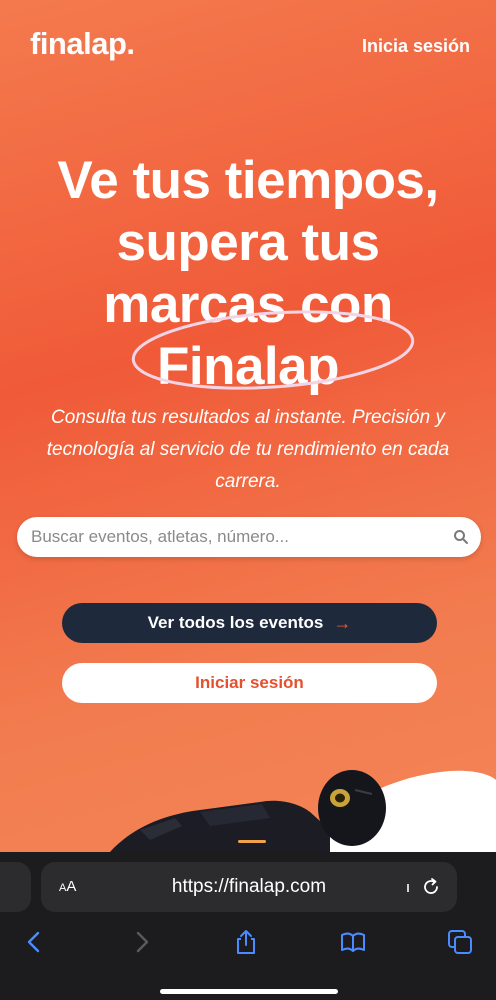 The height and width of the screenshot is (1000, 496). Describe the element at coordinates (248, 180) in the screenshot. I see `hero-title-line-1: Ve tus tiempos,` at that location.